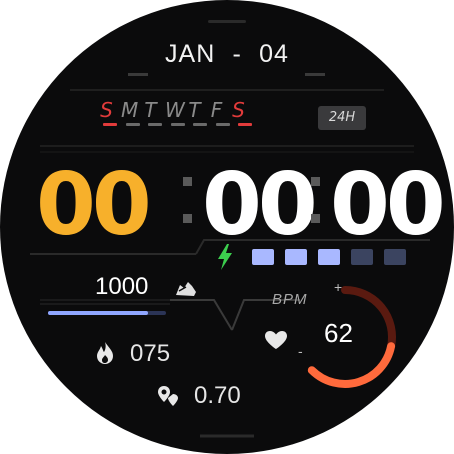 Image resolution: width=454 pixels, height=454 pixels. I want to click on weekday-row: SMTWT F S, so click(176, 110).